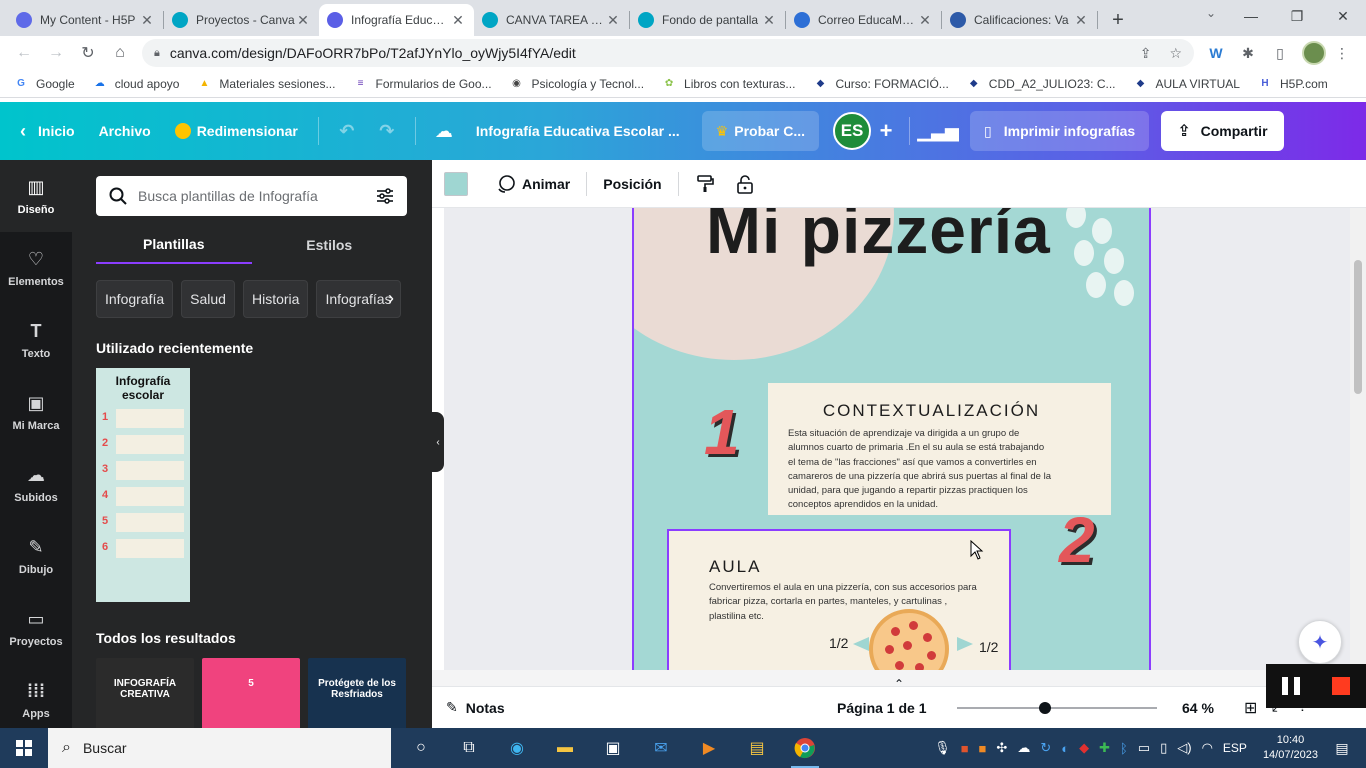  Describe the element at coordinates (256, 196) in the screenshot. I see `template-search-input` at that location.